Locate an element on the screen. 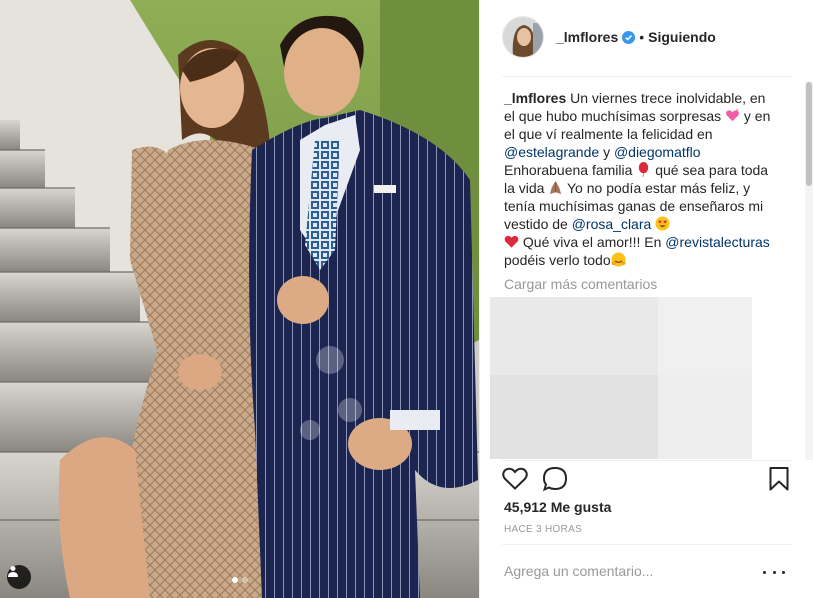 This screenshot has width=813, height=598. mention-estelagrande: @estelagrande is located at coordinates (551, 152).